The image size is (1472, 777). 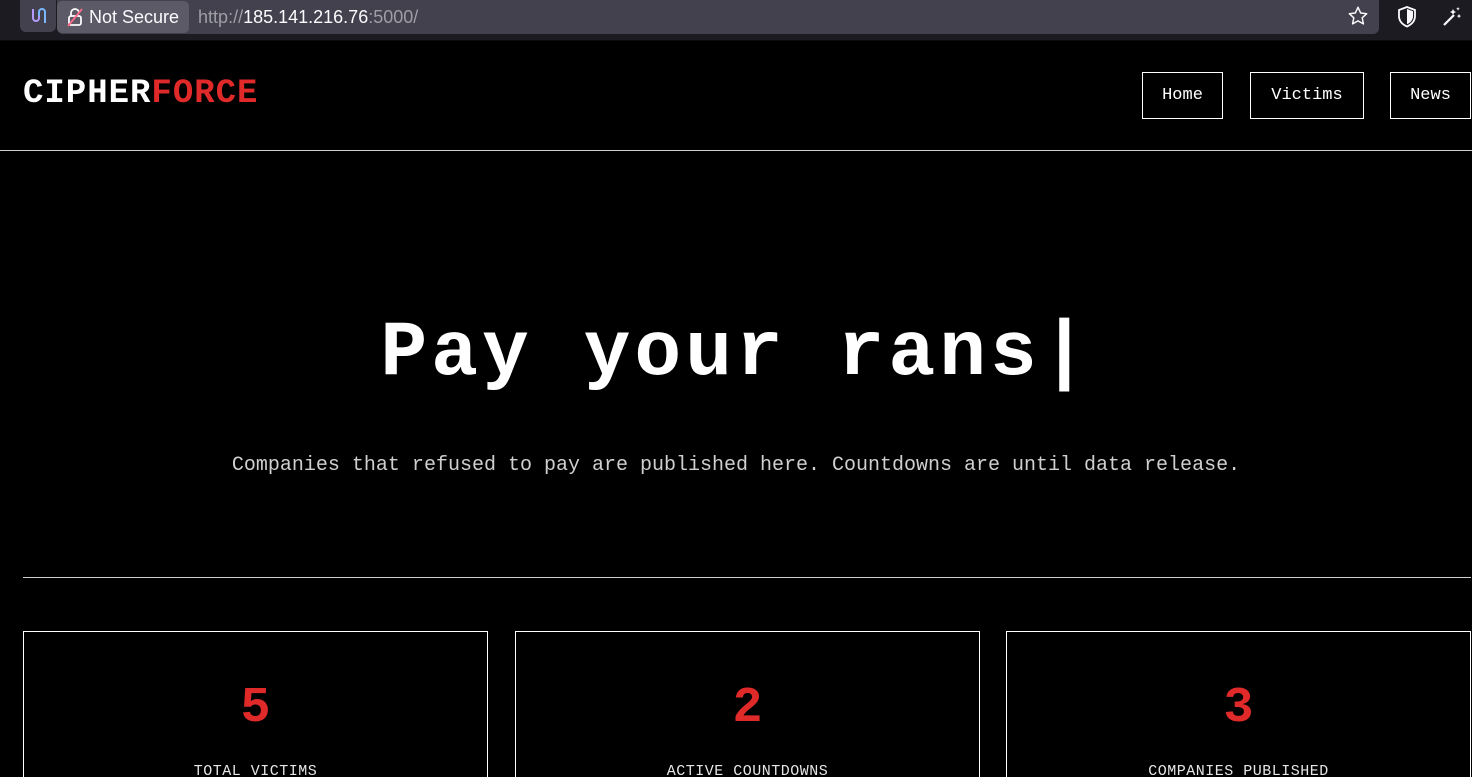 What do you see at coordinates (736, 354) in the screenshot?
I see `hero-title: Pay your rans|` at bounding box center [736, 354].